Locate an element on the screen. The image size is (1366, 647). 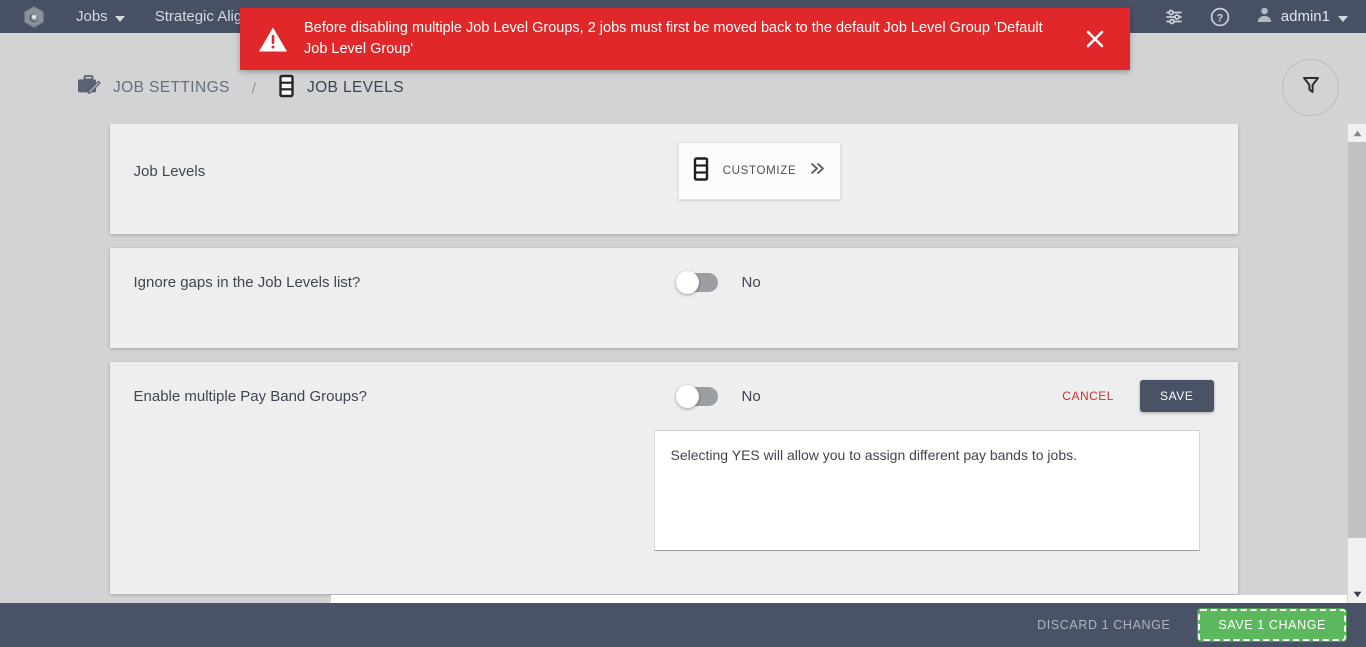
ignore-gaps-toggle is located at coordinates (696, 282).